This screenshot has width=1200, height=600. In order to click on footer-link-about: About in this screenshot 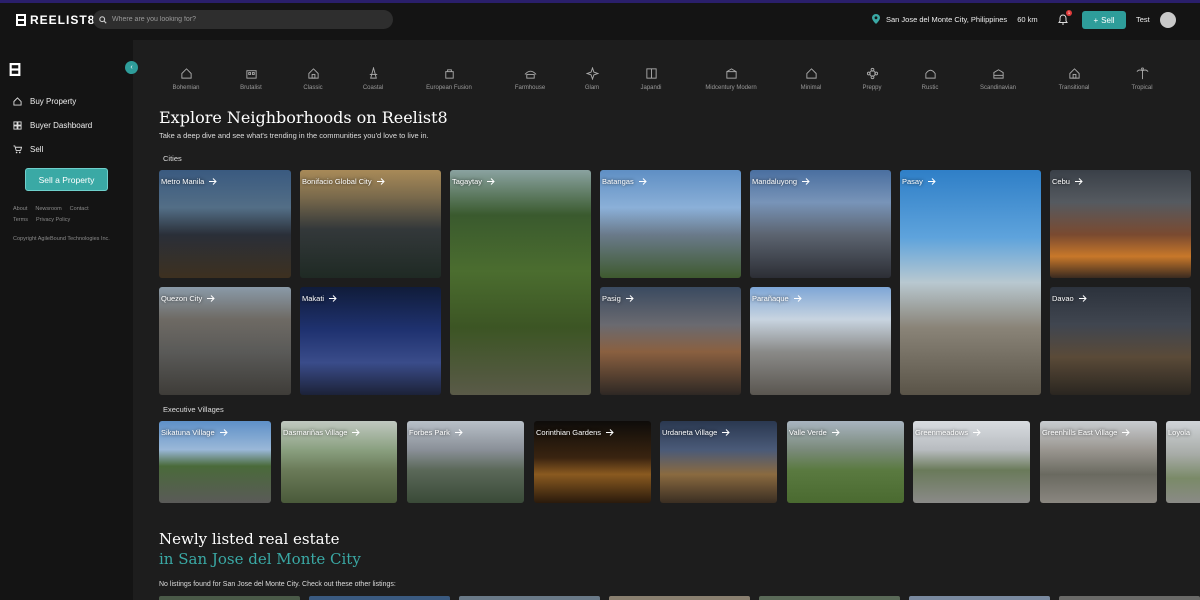, I will do `click(20, 209)`.